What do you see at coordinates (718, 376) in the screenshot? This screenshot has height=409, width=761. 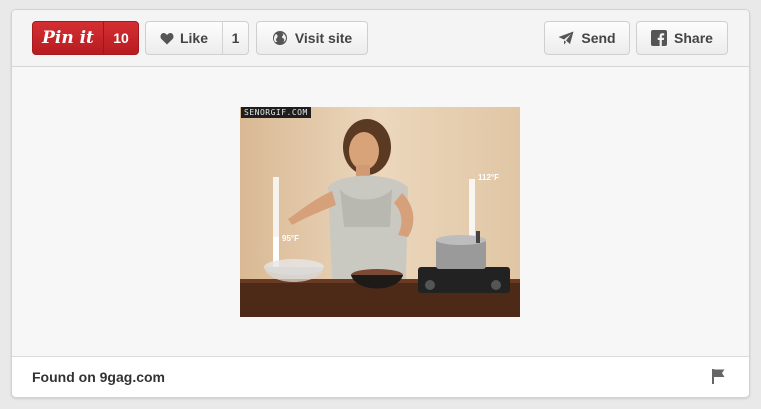 I see `flag-icon` at bounding box center [718, 376].